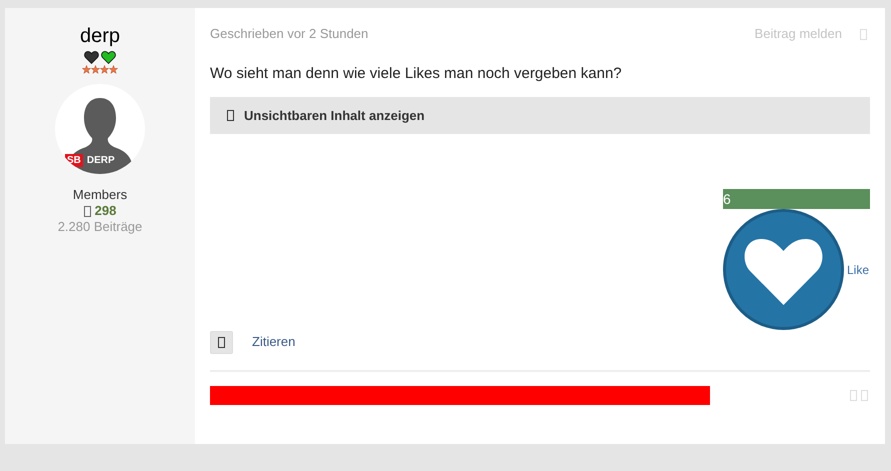  Describe the element at coordinates (796, 199) in the screenshot. I see `like-count-bar: 6` at that location.